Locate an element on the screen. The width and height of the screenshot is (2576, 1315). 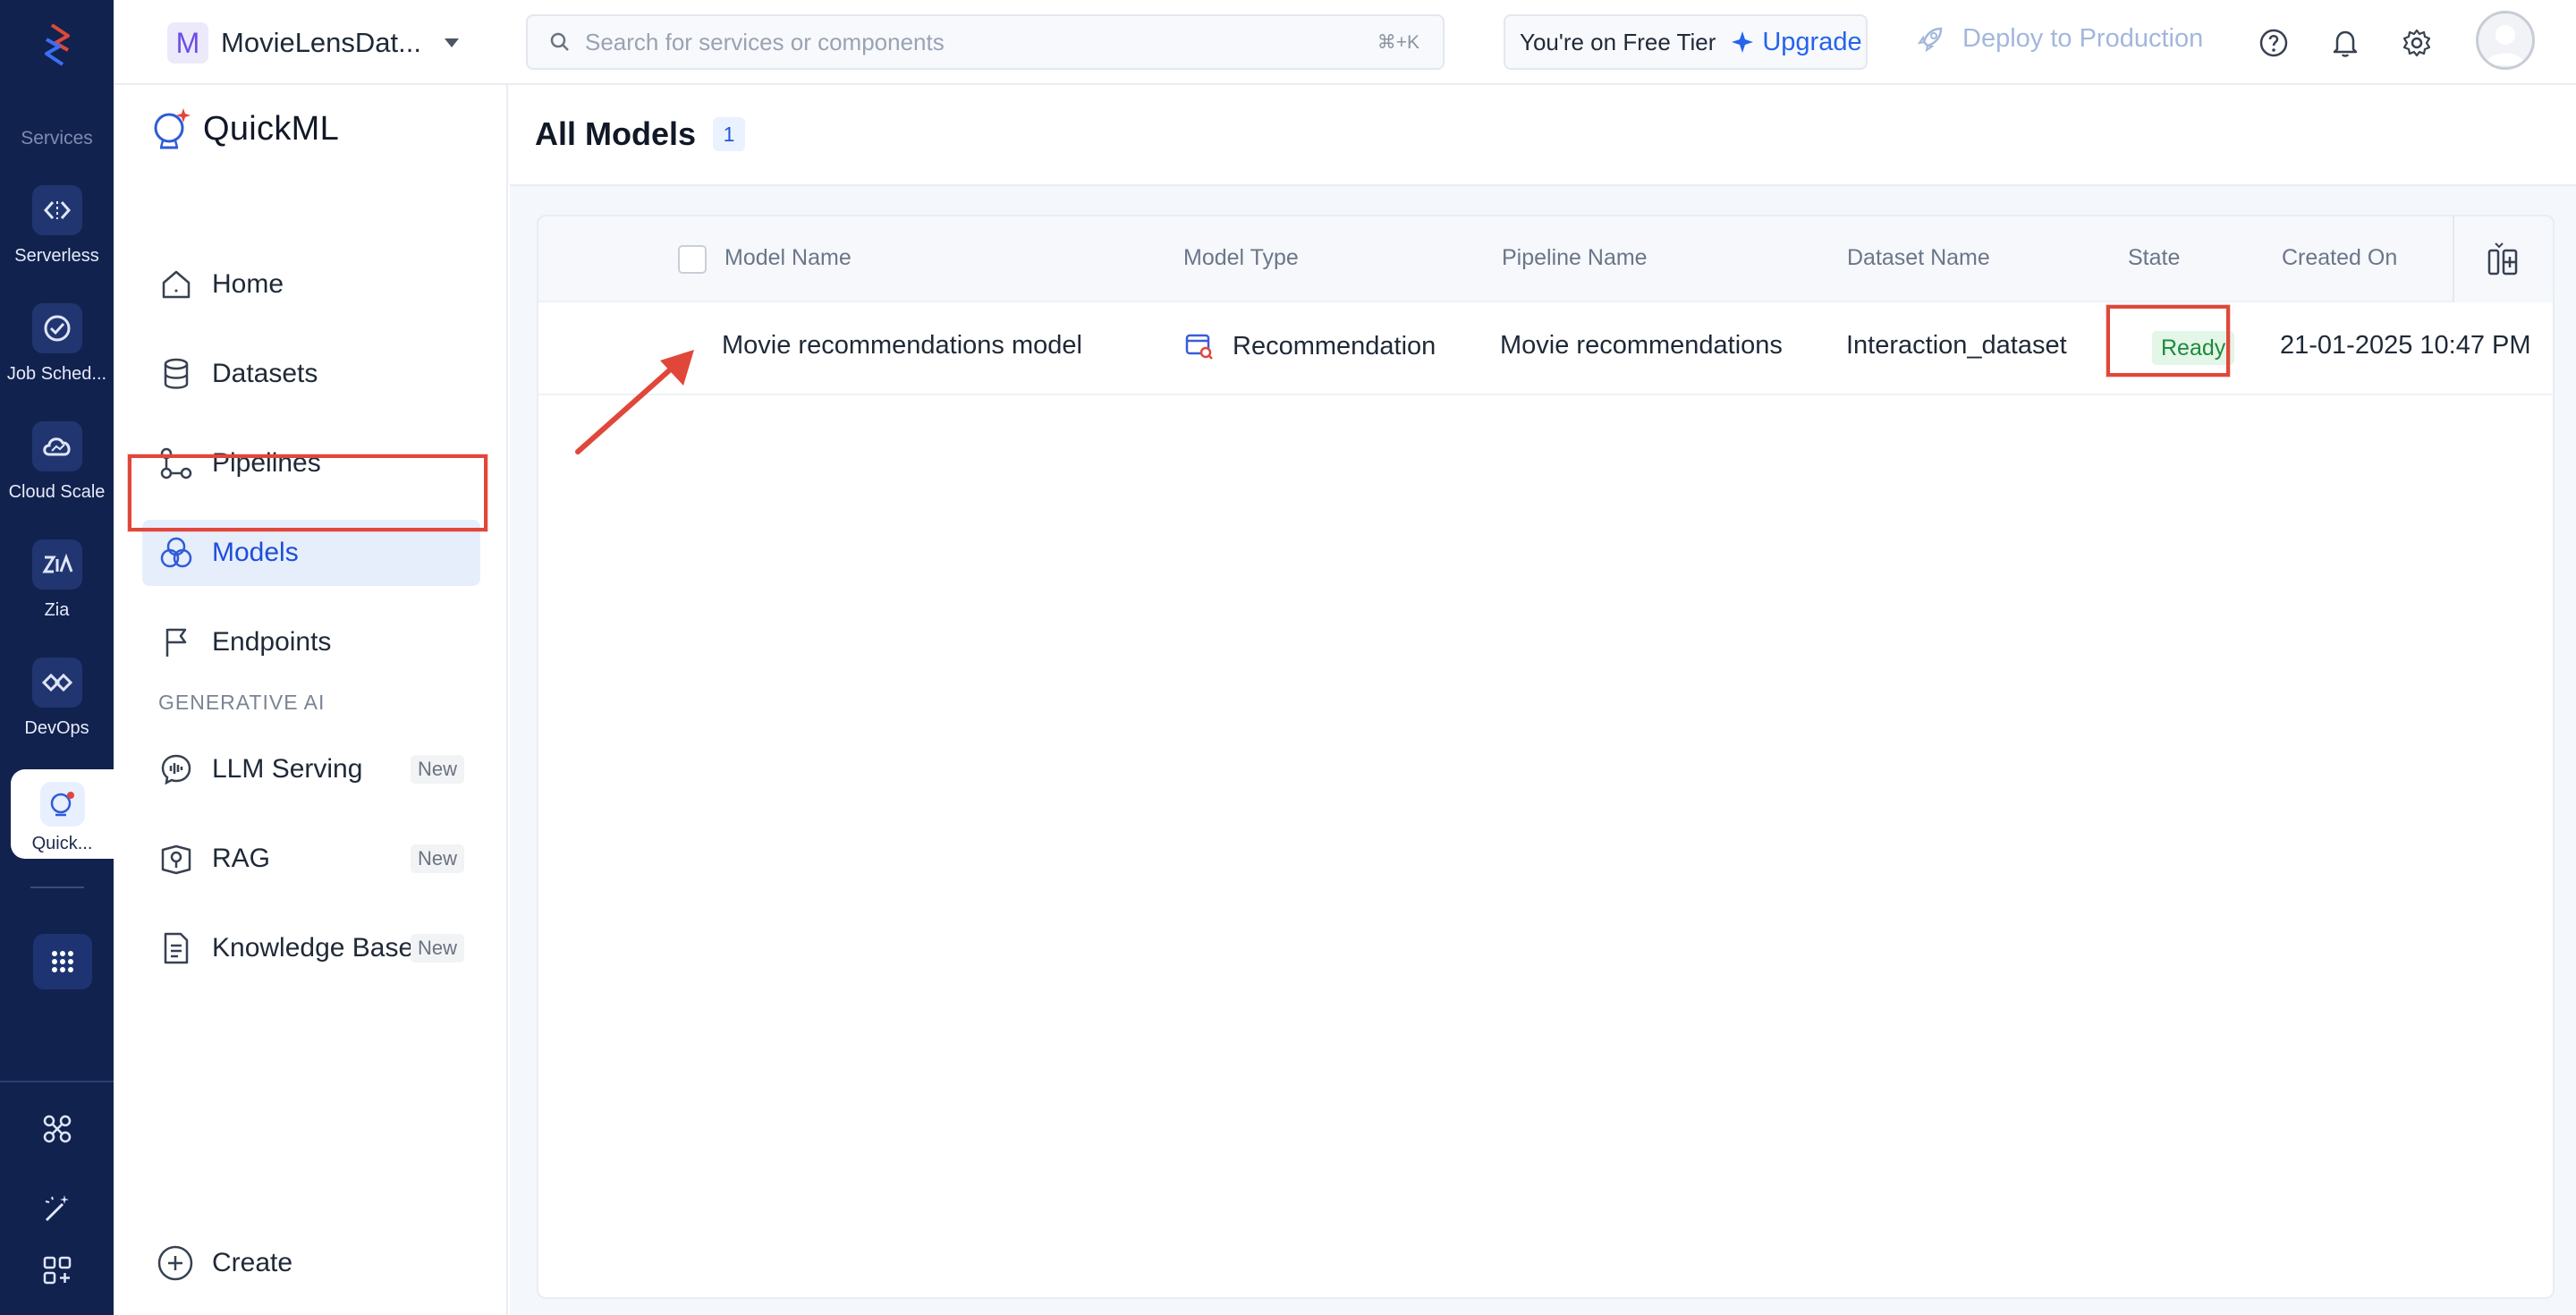
generative-ai-section-title: GENERATIVE AI is located at coordinates (242, 702).